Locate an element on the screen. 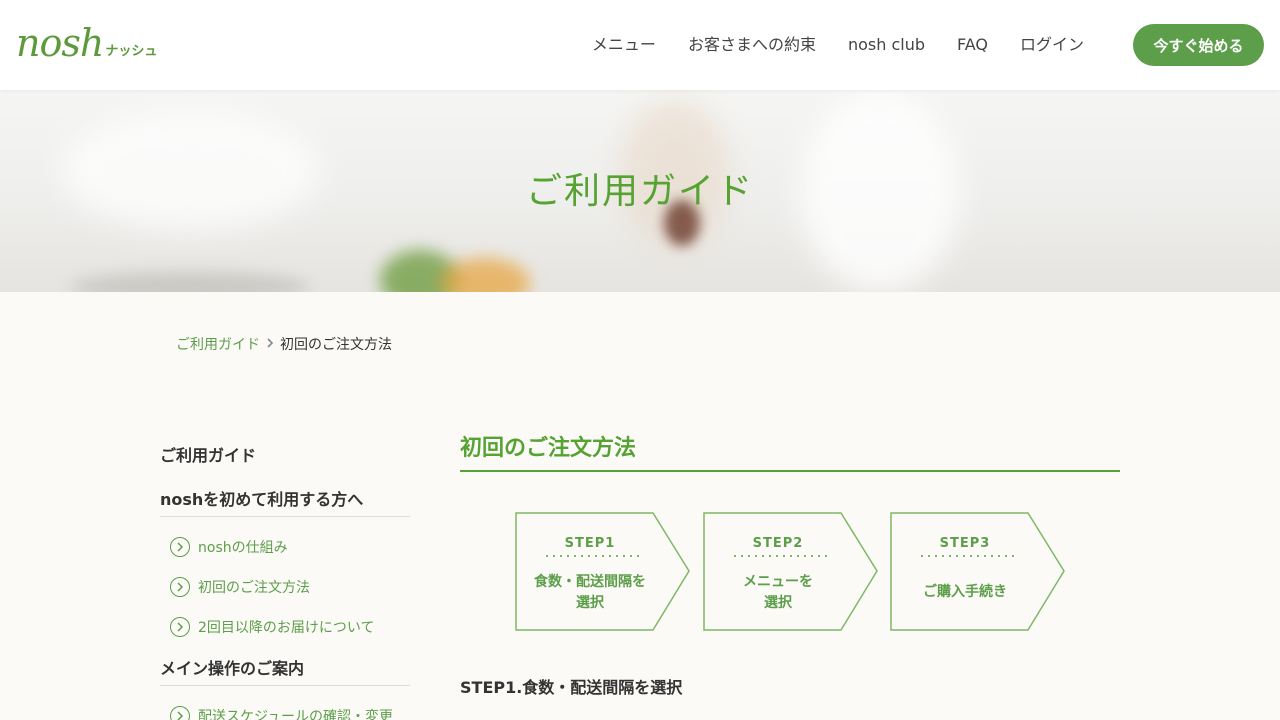  sidebar-section-first-time: noshを初めて利用する方へ is located at coordinates (285, 502).